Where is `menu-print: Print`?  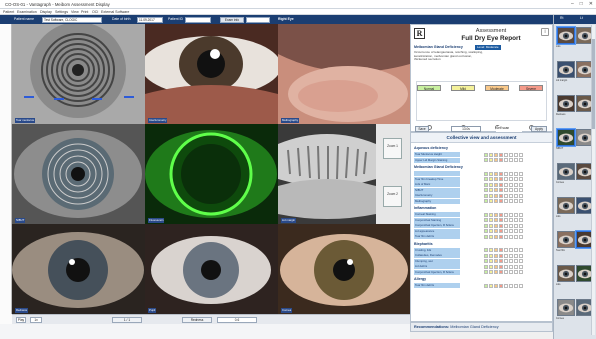 menu-print: Print is located at coordinates (84, 12).